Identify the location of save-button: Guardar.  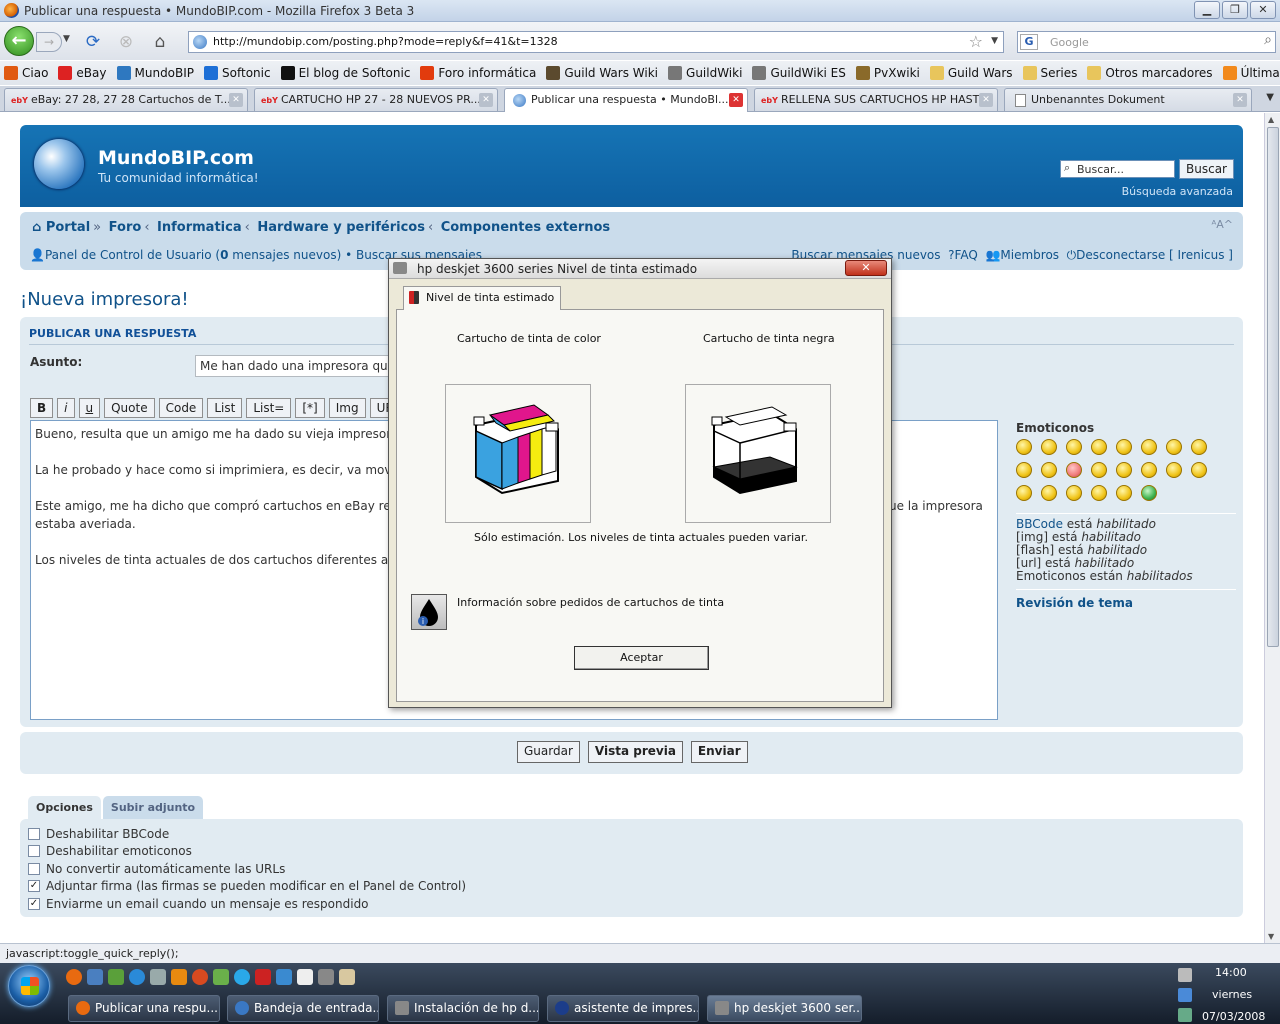
(548, 752).